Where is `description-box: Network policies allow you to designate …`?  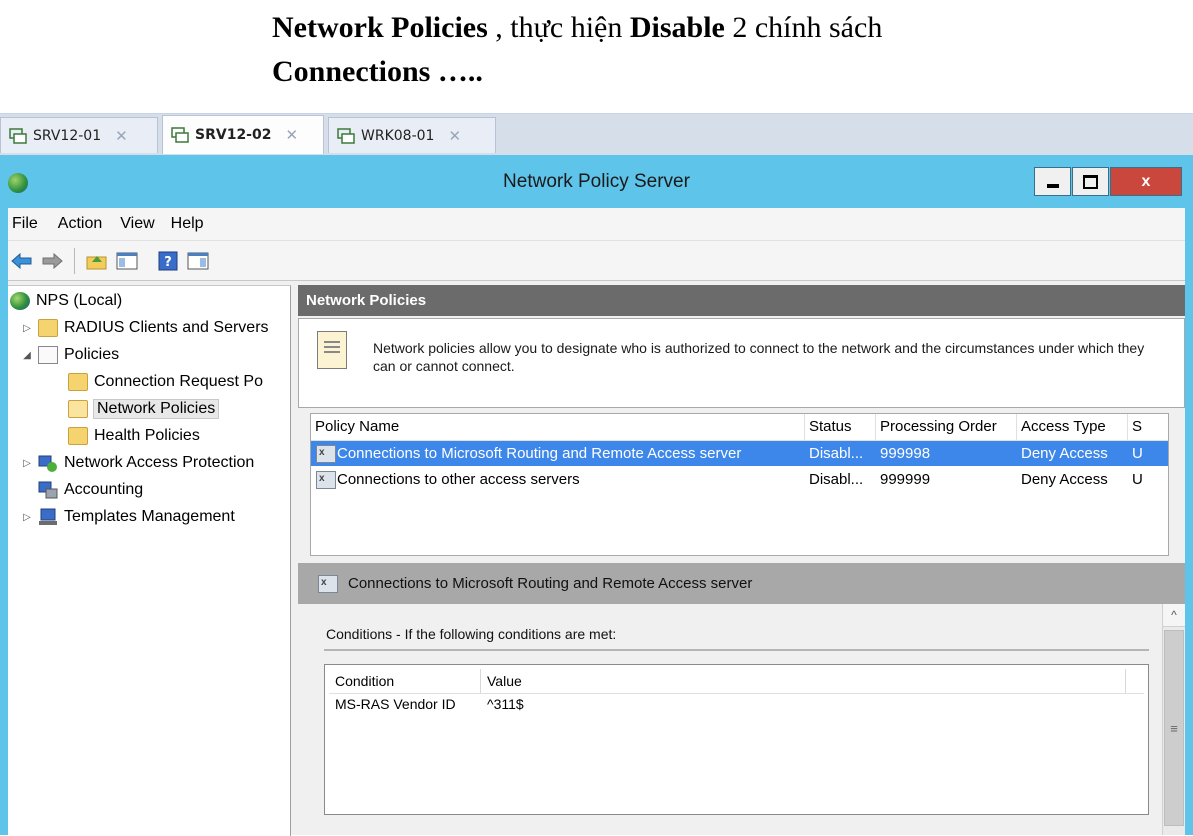 description-box: Network policies allow you to designate … is located at coordinates (741, 363).